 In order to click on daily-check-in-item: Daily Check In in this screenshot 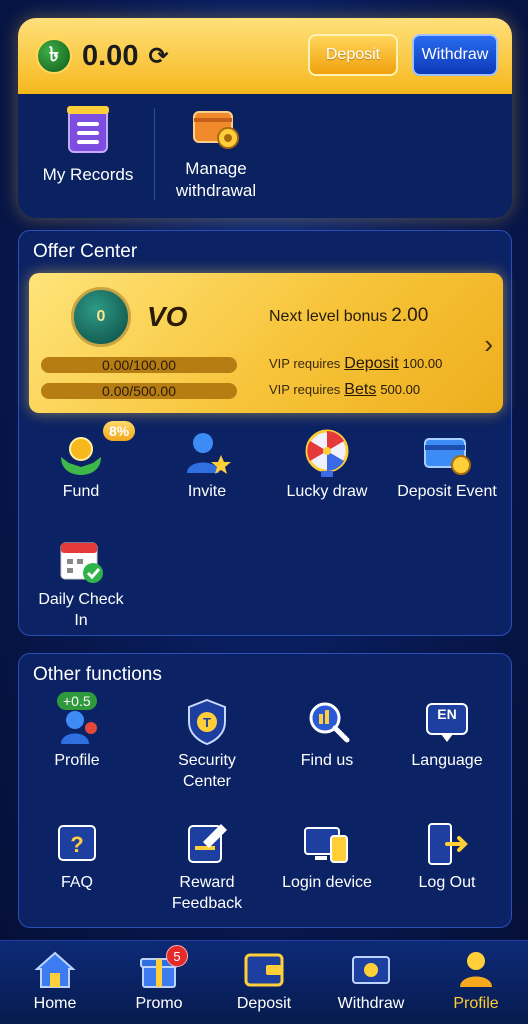, I will do `click(81, 583)`.